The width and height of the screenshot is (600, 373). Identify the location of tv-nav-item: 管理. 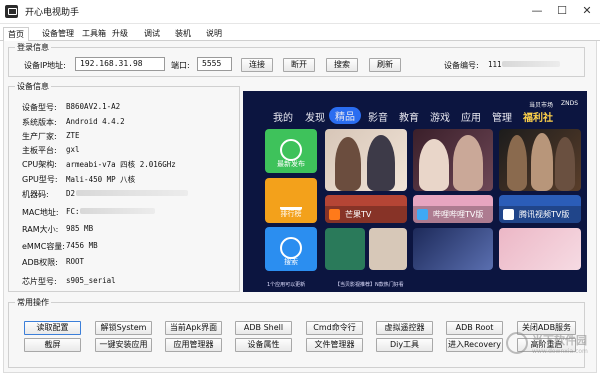
(502, 118).